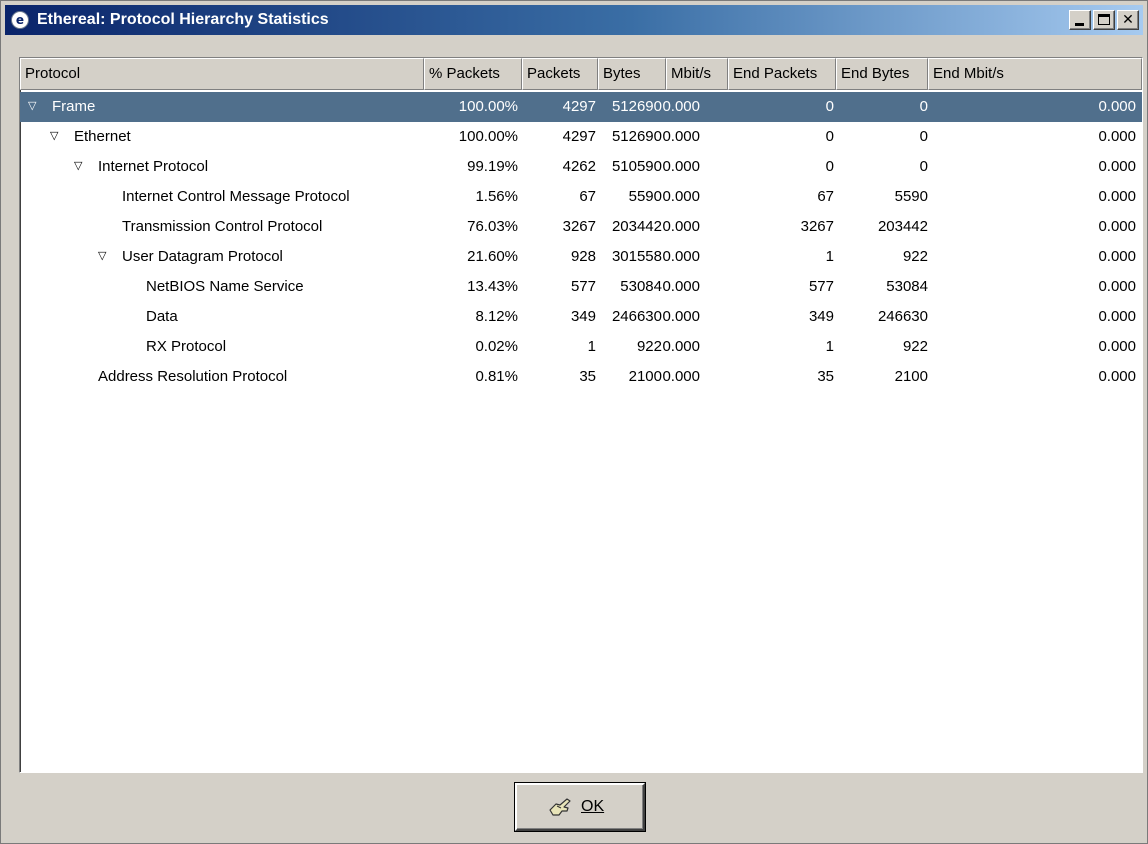  I want to click on table-row: Data 8.12% 349 246630 0.000 349 246630 0.000, so click(581, 317).